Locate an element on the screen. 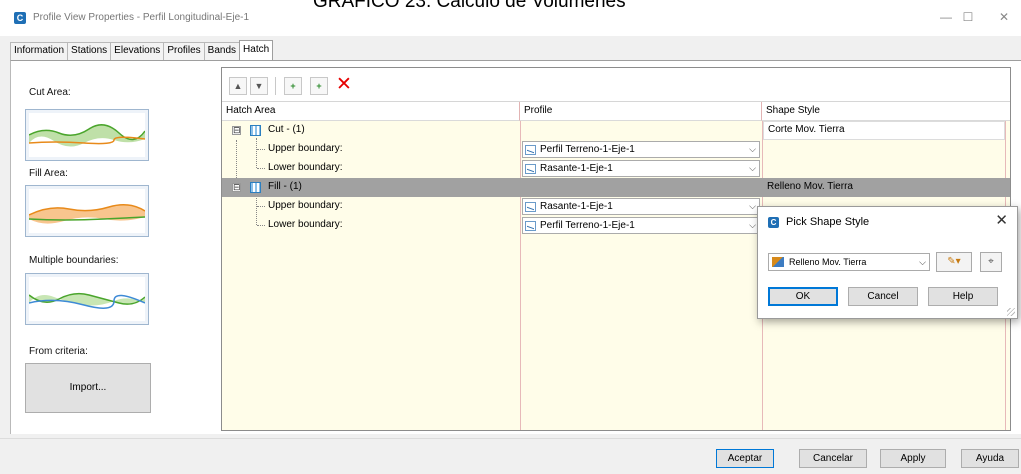  shape-style-icon is located at coordinates (778, 262).